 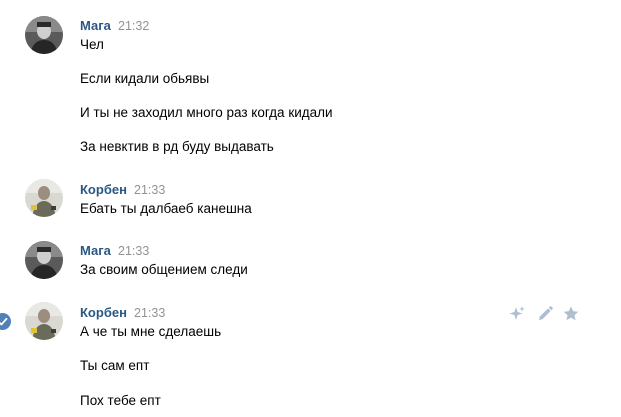 What do you see at coordinates (166, 208) in the screenshot?
I see `message-text: Ебать ты далбаеб канешна` at bounding box center [166, 208].